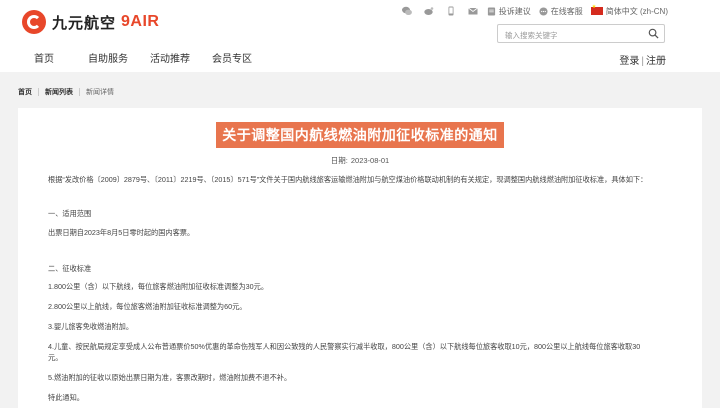 Image resolution: width=720 pixels, height=408 pixels. What do you see at coordinates (568, 35) in the screenshot?
I see `search-input` at bounding box center [568, 35].